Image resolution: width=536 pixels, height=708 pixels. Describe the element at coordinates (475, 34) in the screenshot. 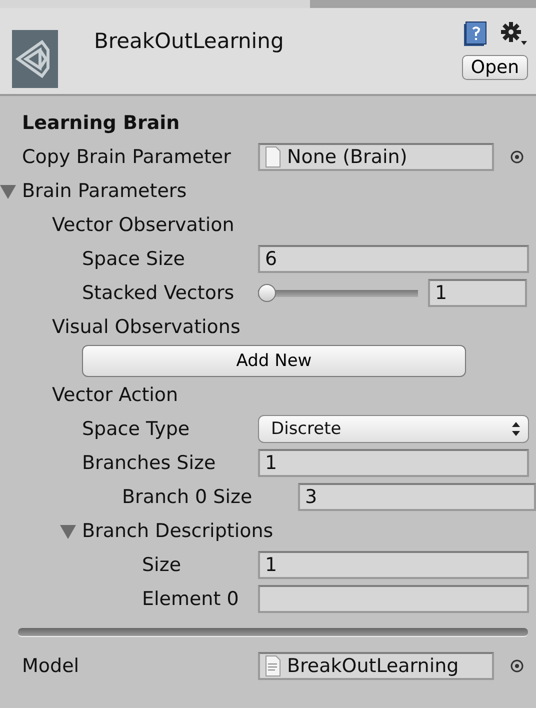

I see `help-book-icon` at that location.